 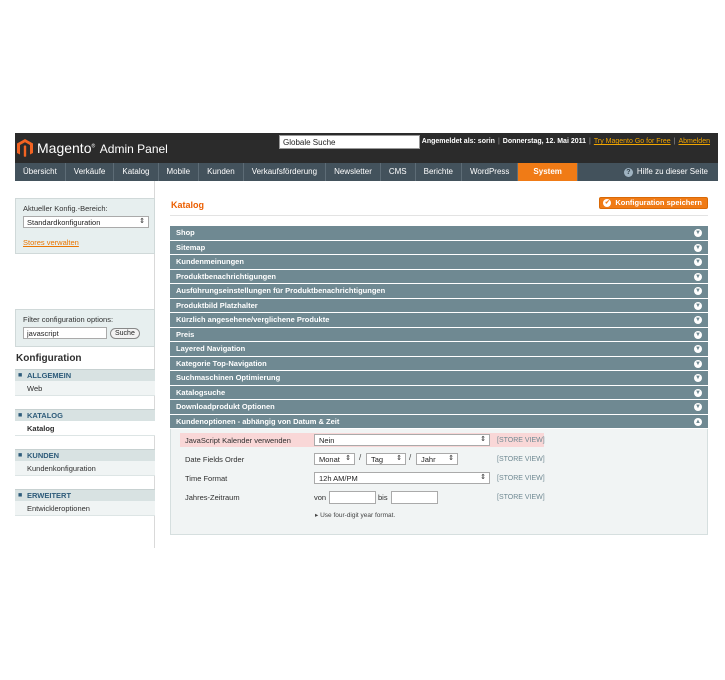 I want to click on section-head: ■ KUNDEN, so click(x=85, y=455).